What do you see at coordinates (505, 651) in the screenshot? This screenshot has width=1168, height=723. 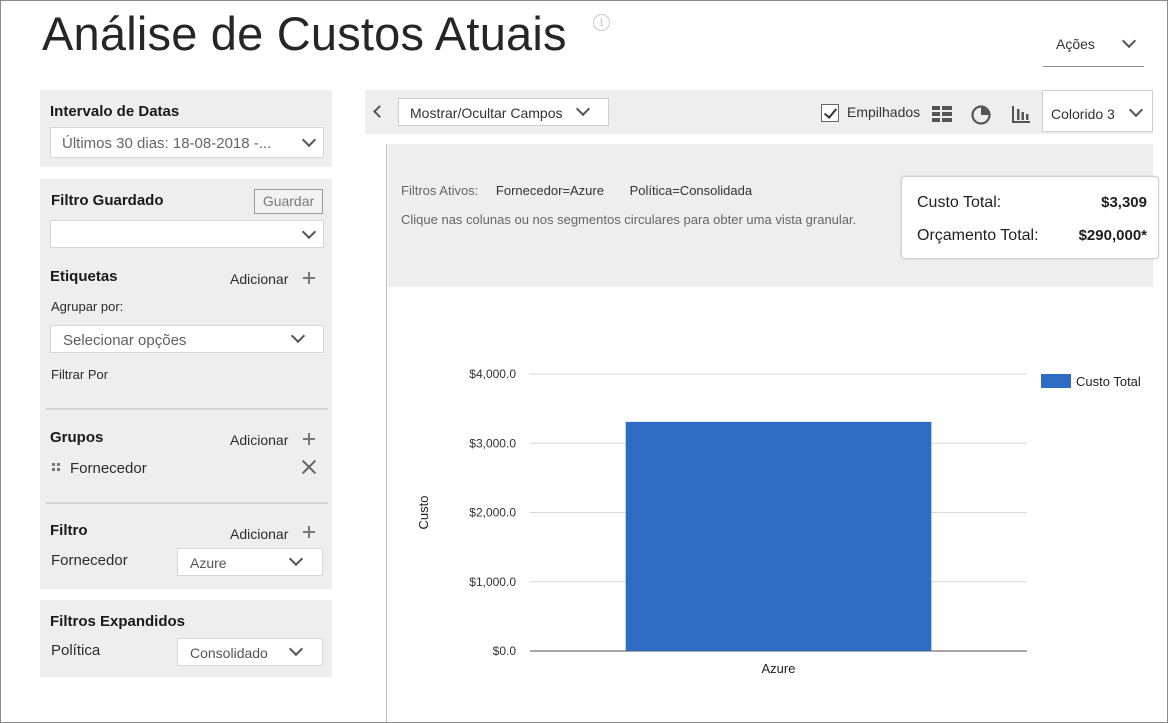 I see `y-tick-label: $0.0` at bounding box center [505, 651].